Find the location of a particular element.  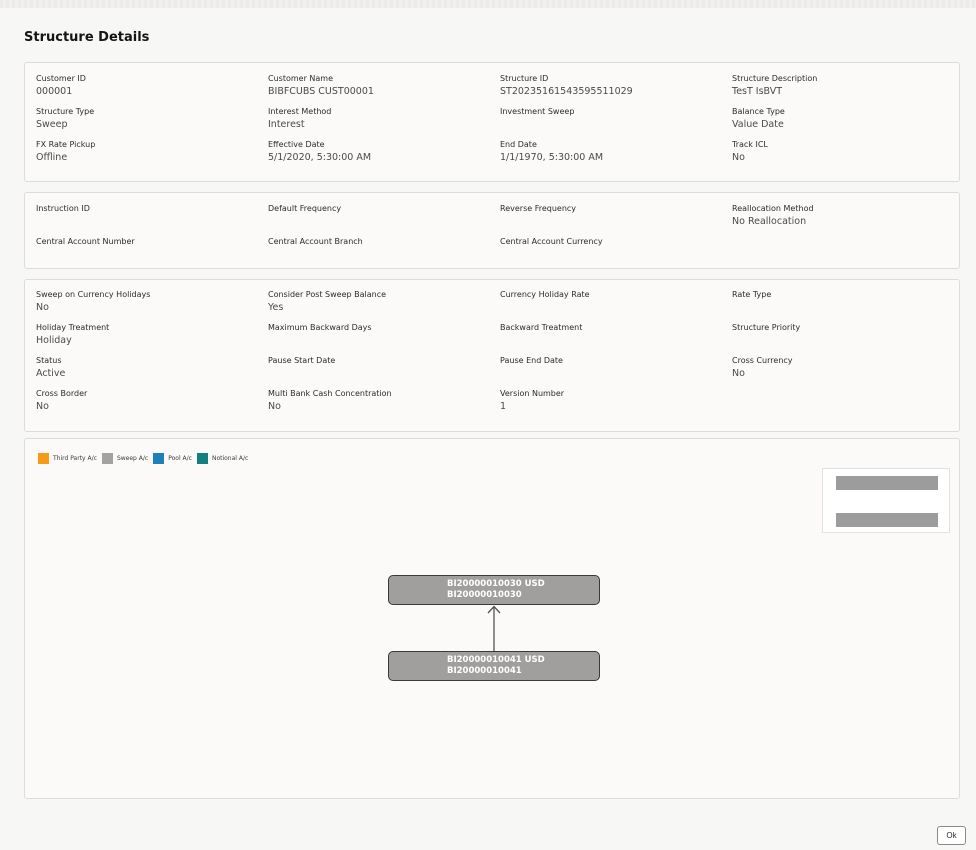

legend-label: Notional A/c is located at coordinates (230, 458).